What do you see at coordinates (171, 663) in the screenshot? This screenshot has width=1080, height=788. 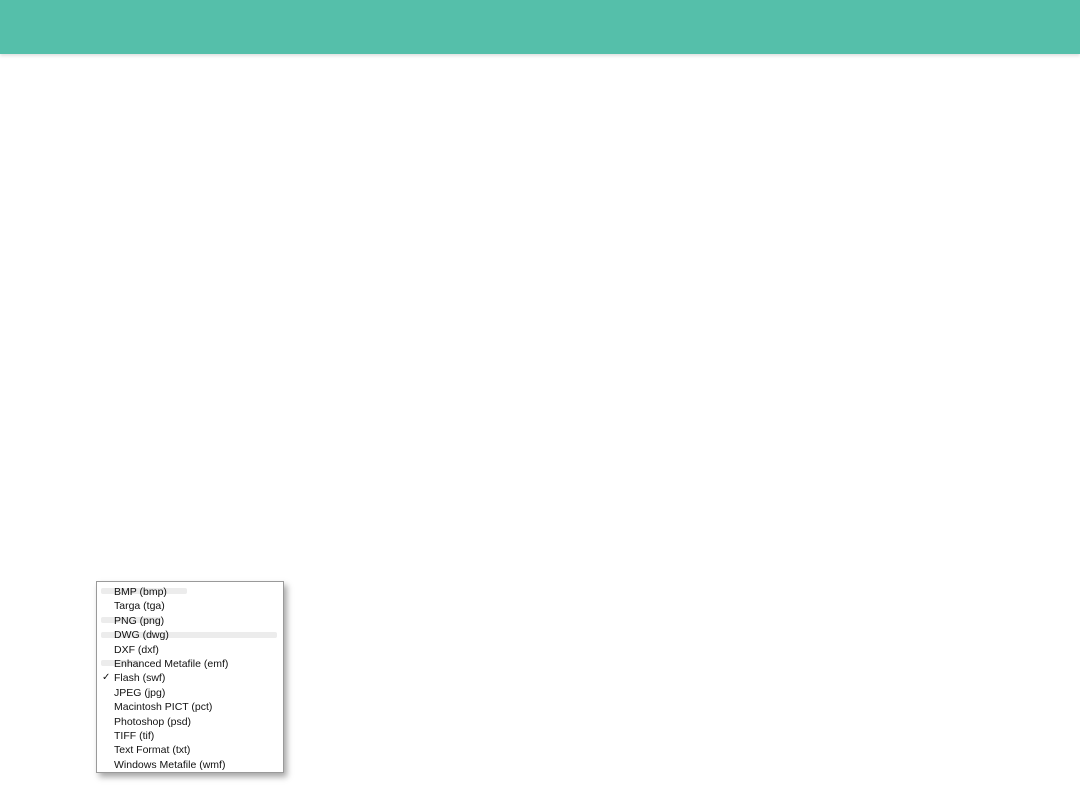 I see `menu-item-label: Enhanced Metafile (emf)` at bounding box center [171, 663].